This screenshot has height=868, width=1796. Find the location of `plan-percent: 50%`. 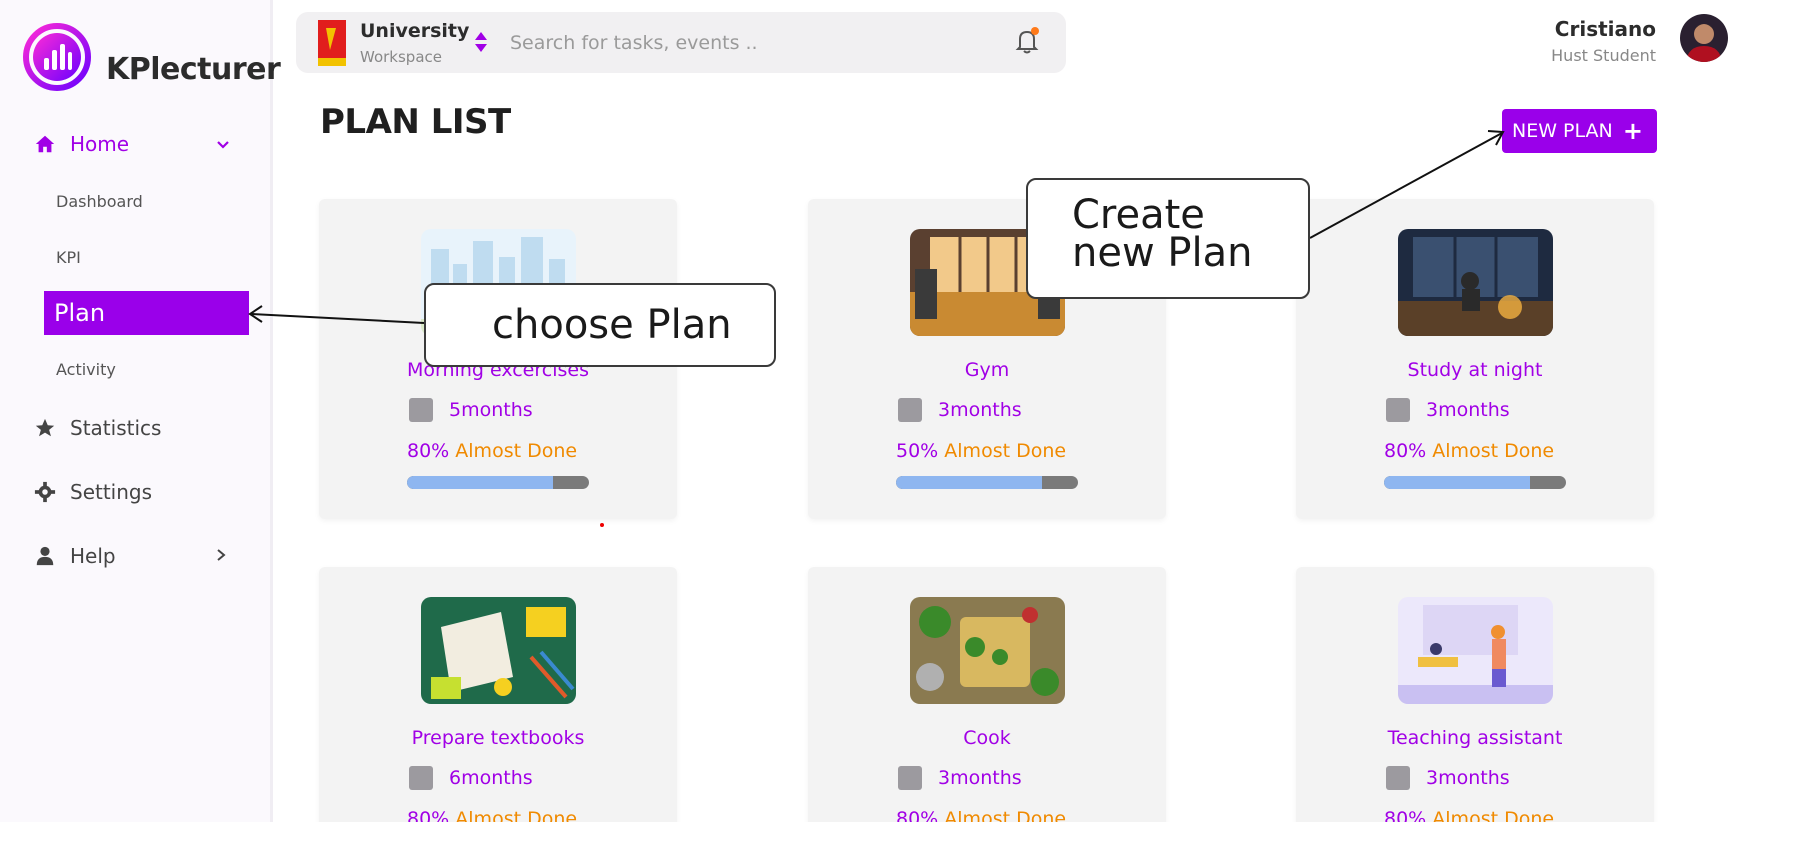

plan-percent: 50% is located at coordinates (917, 451).